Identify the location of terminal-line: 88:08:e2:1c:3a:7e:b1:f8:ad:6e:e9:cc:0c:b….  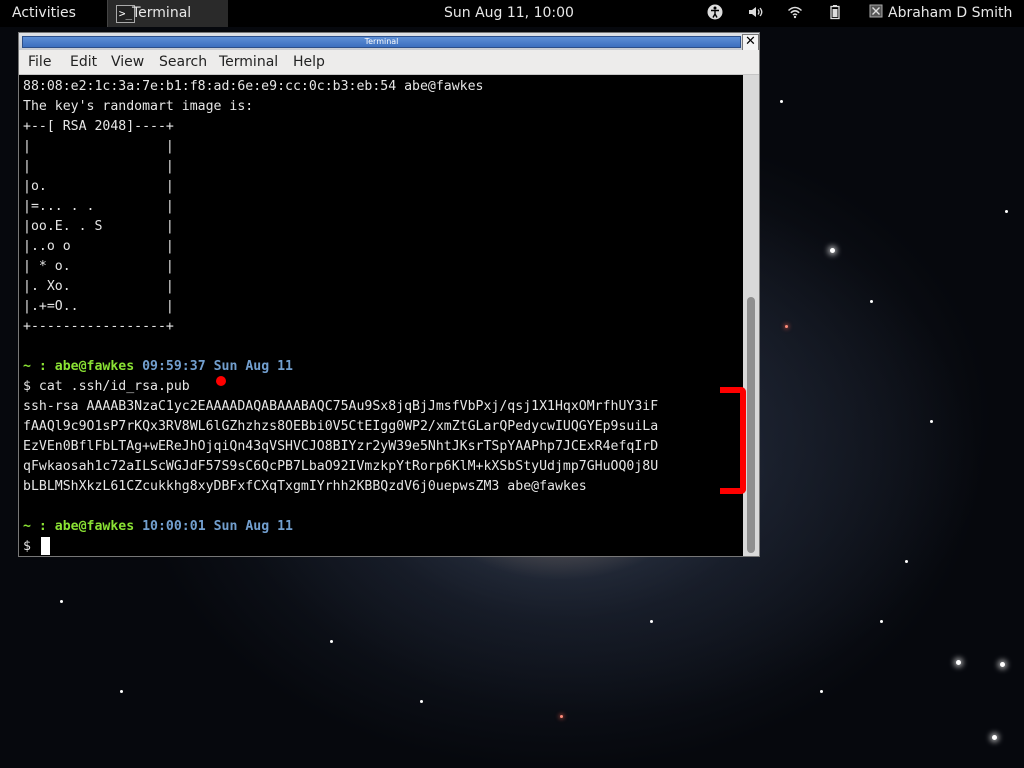
(253, 86).